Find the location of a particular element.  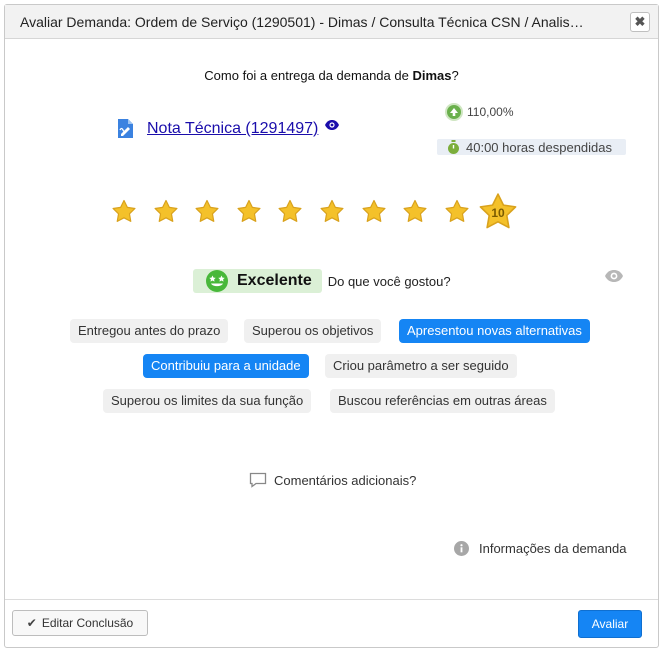

question-prefix: Como foi a entrega da demanda de is located at coordinates (308, 75).